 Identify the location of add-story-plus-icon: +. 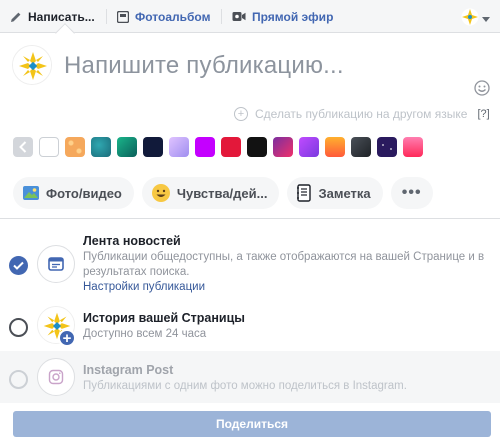
(67, 338).